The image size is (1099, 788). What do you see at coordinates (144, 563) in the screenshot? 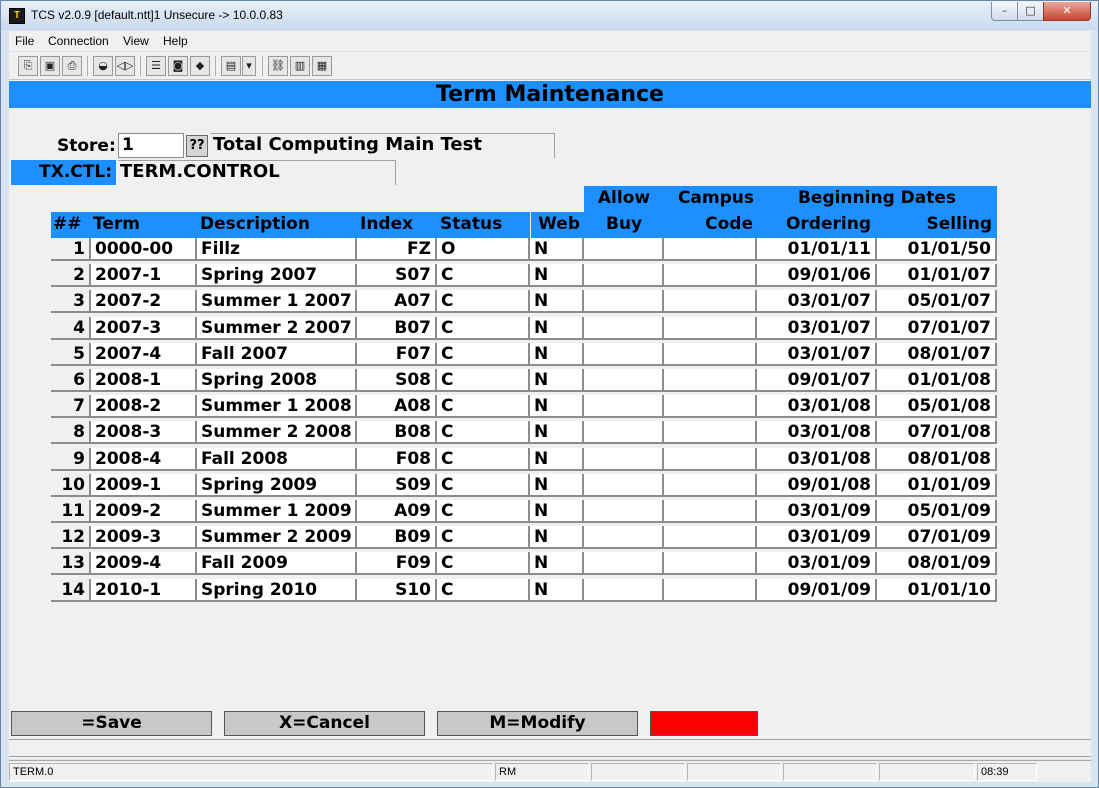
I see `term-cell: 2009-4` at bounding box center [144, 563].